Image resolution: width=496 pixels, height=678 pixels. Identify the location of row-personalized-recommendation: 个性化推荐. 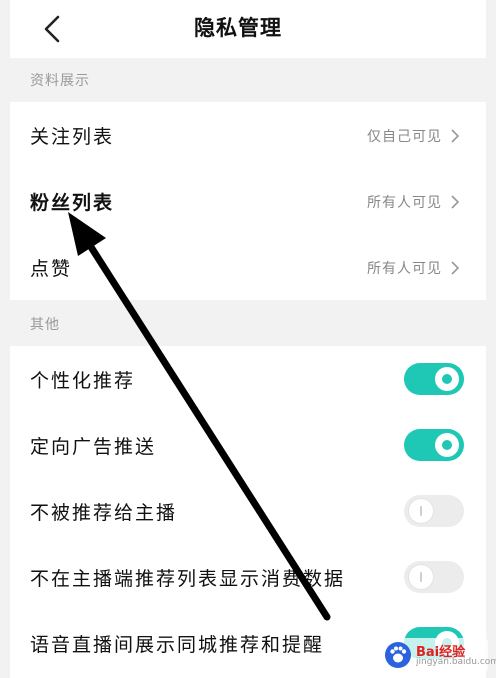
(248, 379).